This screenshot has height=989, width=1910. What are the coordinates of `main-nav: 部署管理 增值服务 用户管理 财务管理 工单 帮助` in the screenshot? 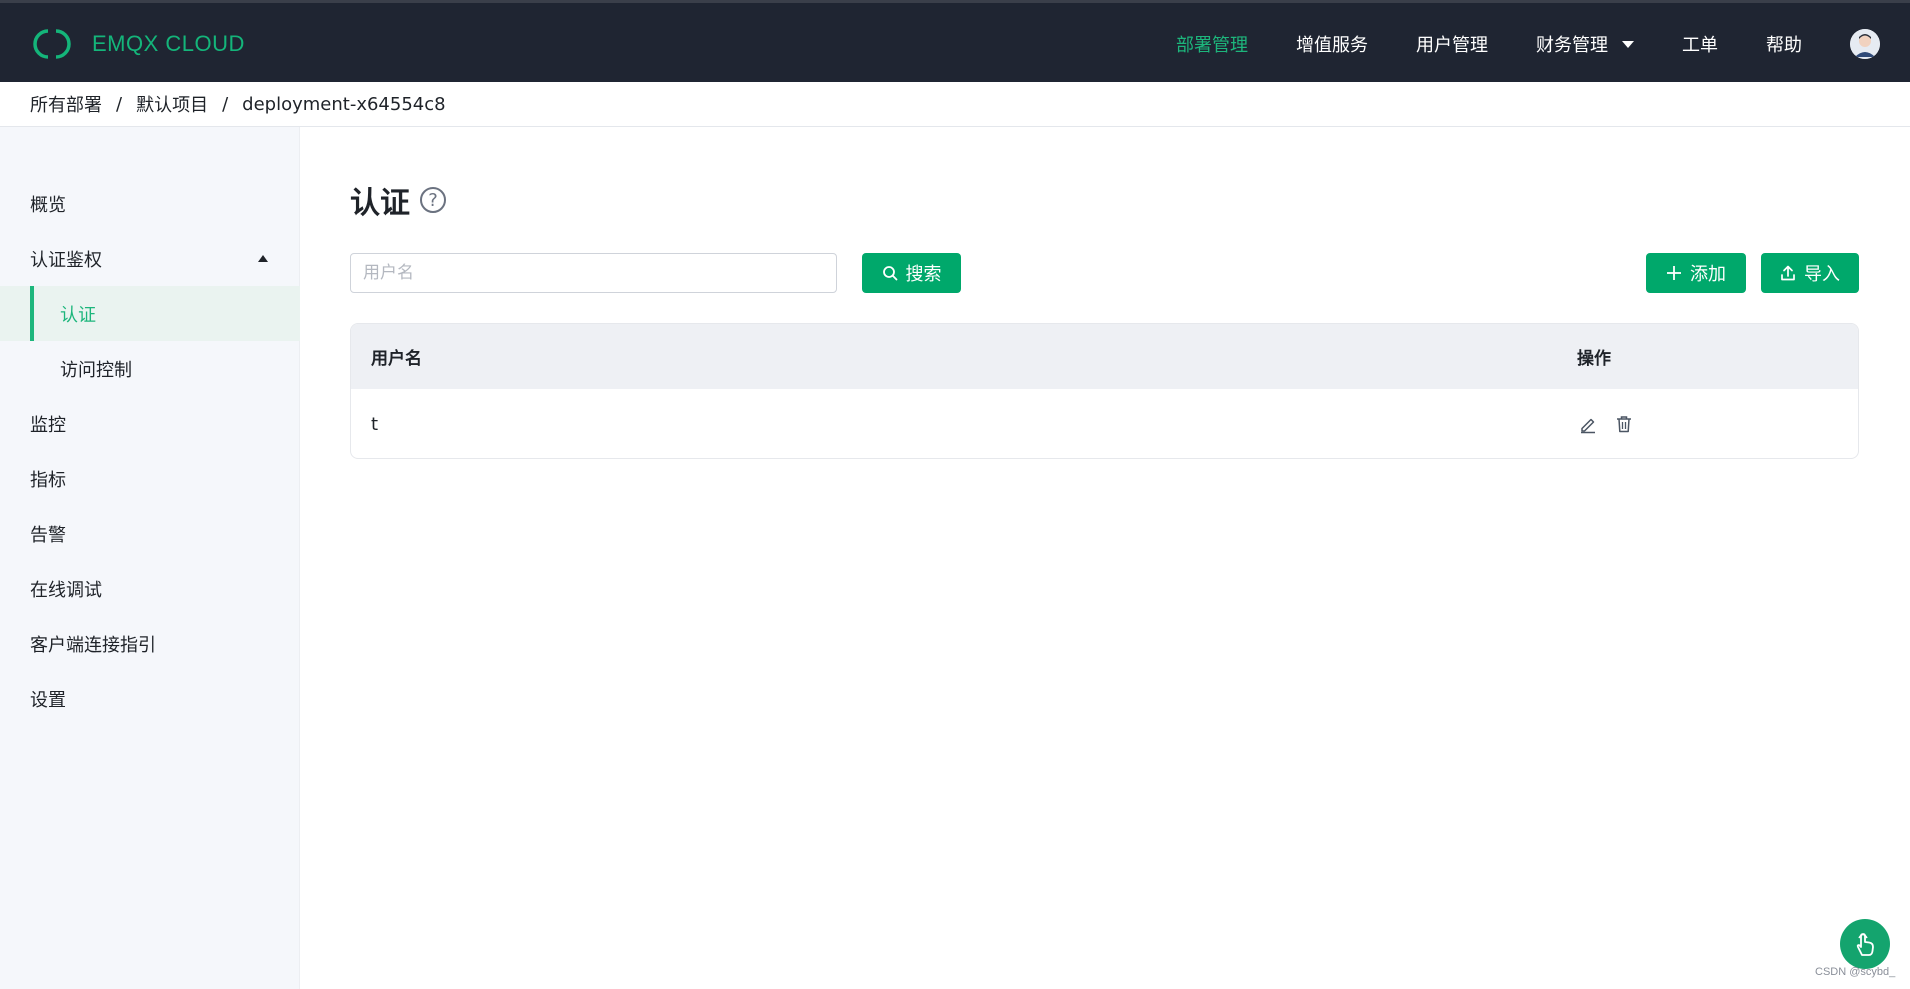 It's located at (1519, 44).